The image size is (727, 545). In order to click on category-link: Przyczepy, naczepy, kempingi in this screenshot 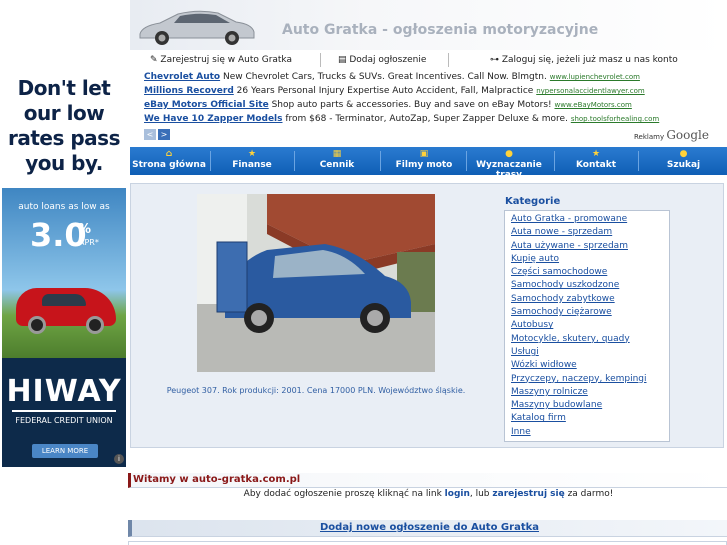, I will do `click(587, 379)`.